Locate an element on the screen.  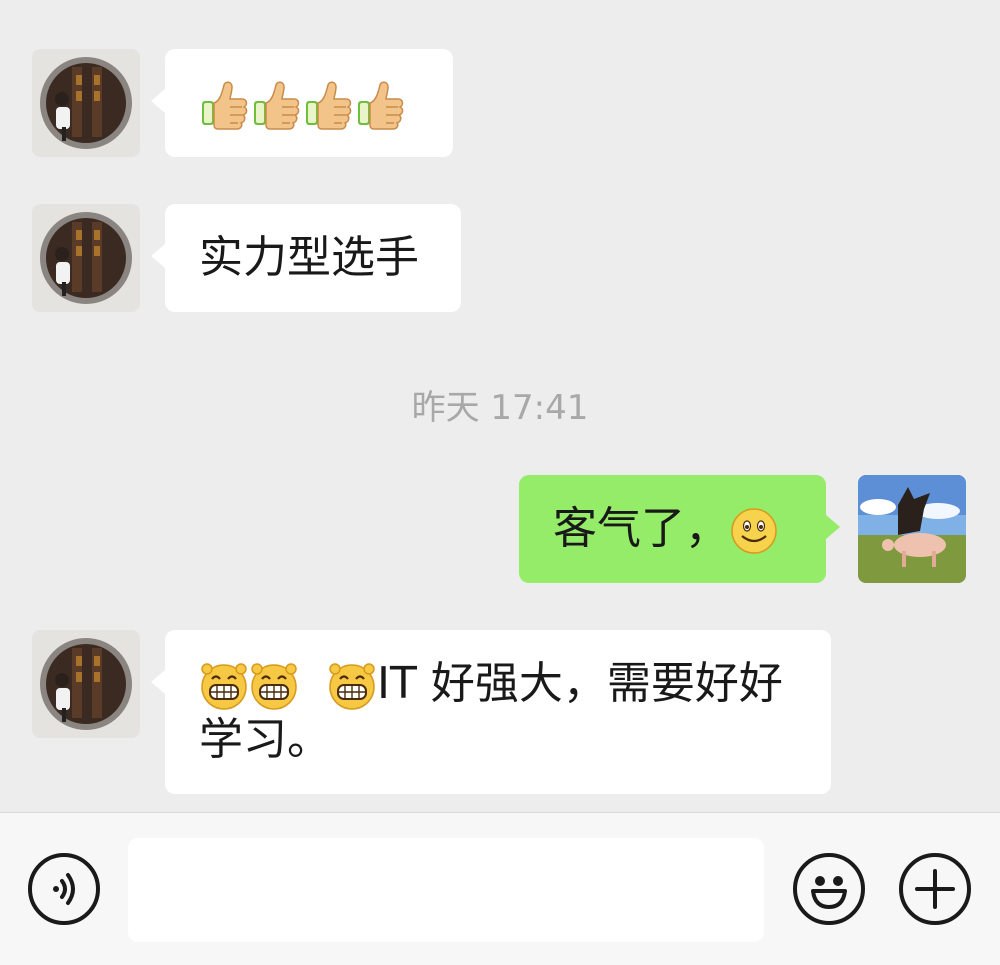
message-bubble is located at coordinates (302, 103).